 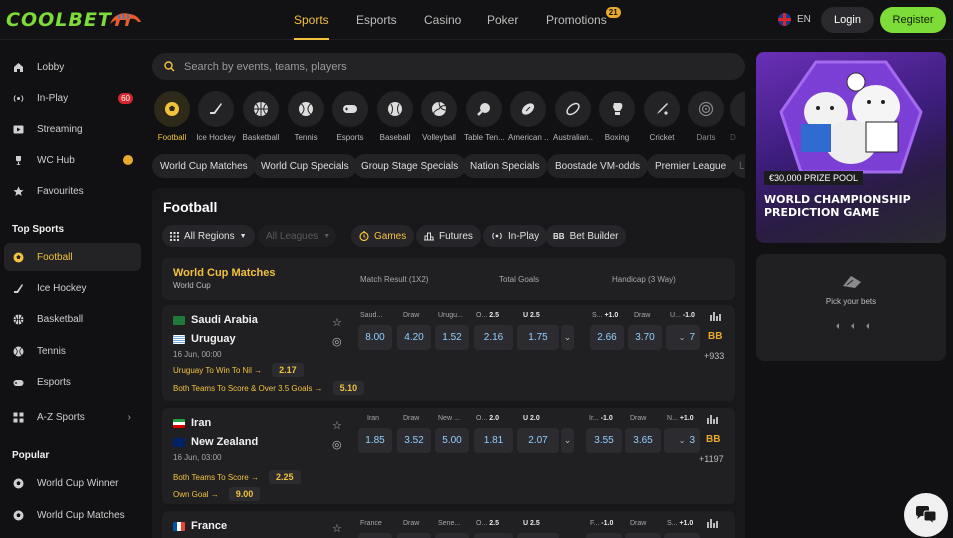 I want to click on chip-boostade-vm-odds: Boostade VM-odds, so click(x=598, y=166).